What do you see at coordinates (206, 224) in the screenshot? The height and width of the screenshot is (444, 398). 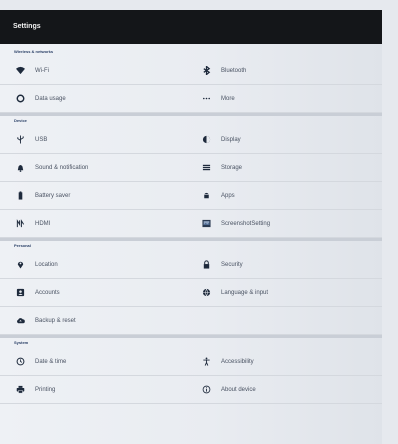 I see `screenshot-icon` at bounding box center [206, 224].